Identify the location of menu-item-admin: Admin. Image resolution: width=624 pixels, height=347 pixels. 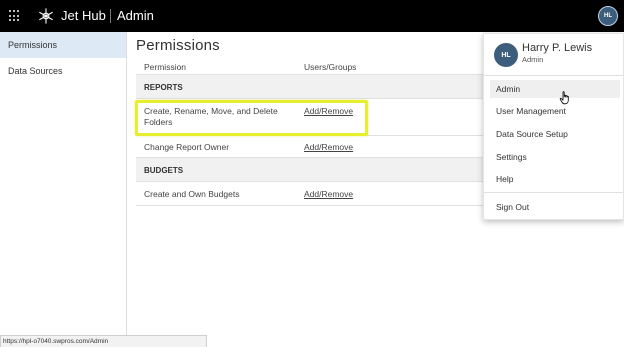
(555, 89).